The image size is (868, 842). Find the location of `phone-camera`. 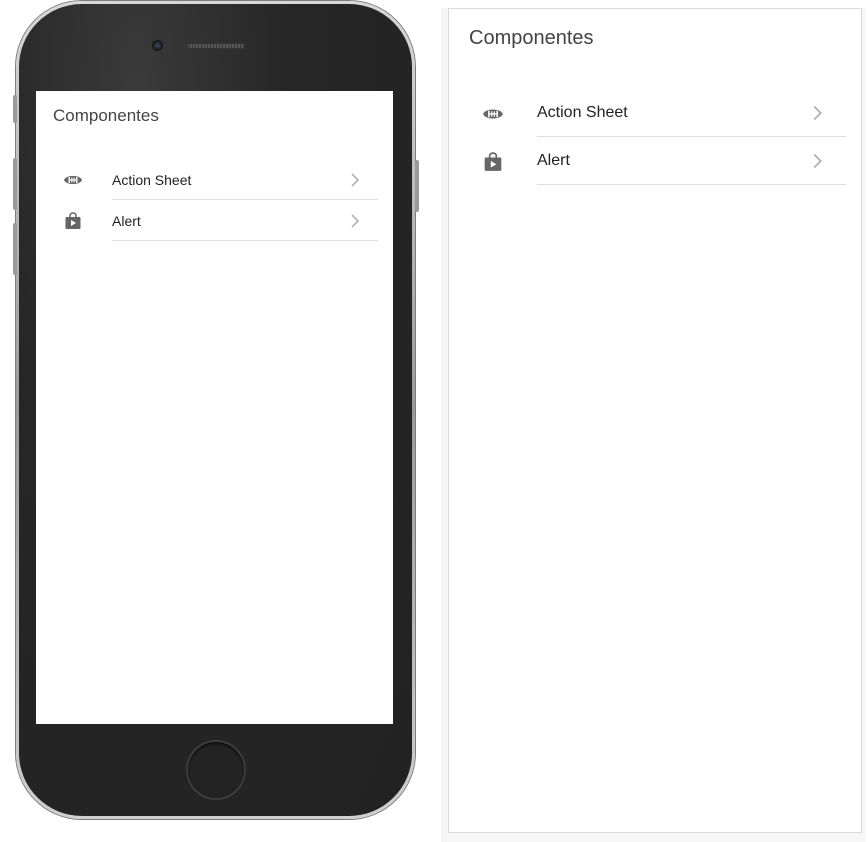

phone-camera is located at coordinates (157, 45).